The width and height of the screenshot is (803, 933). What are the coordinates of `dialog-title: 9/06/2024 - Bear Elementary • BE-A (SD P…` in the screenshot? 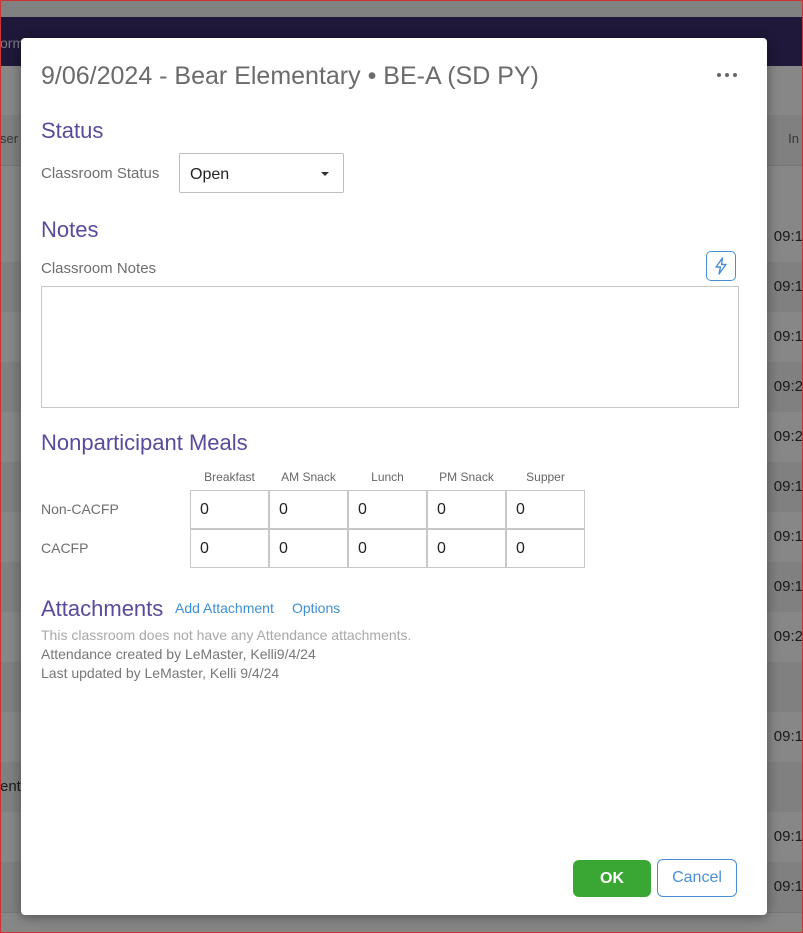 It's located at (290, 76).